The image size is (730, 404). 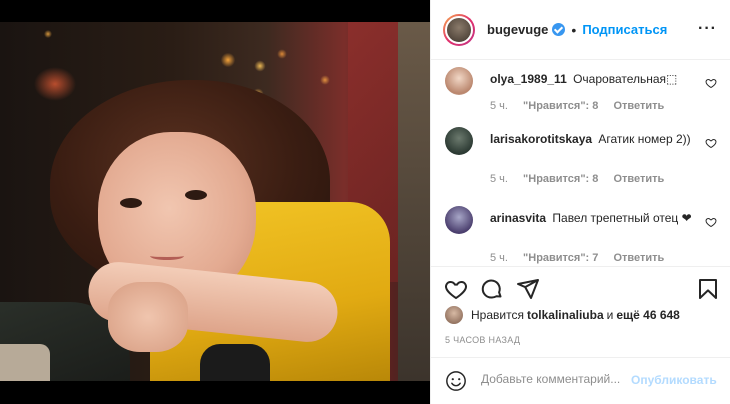 What do you see at coordinates (556, 379) in the screenshot?
I see `add-comment-input` at bounding box center [556, 379].